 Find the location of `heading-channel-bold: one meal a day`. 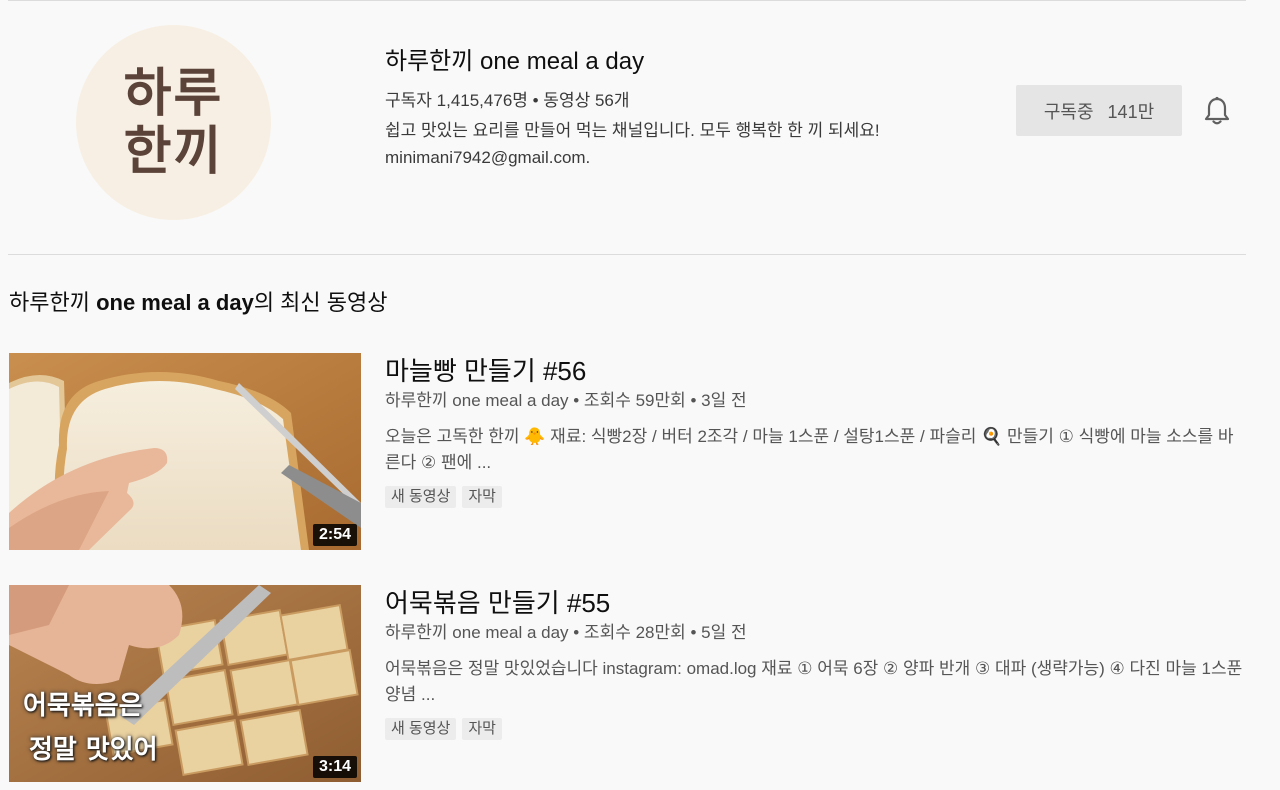

heading-channel-bold: one meal a day is located at coordinates (175, 302).